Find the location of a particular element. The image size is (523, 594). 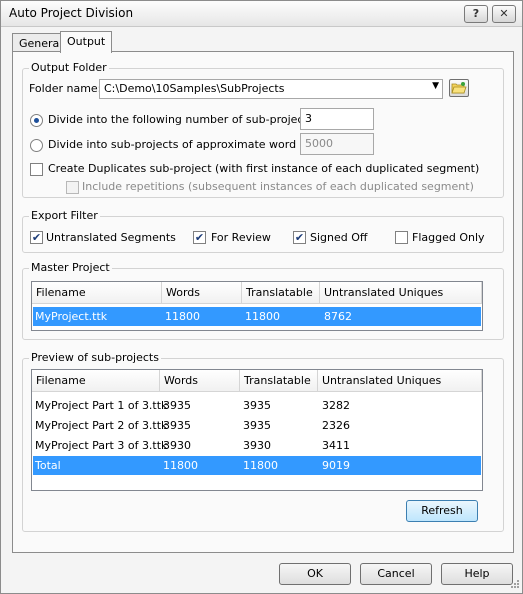

cell-filename: MyProject Part 1 of 3.ttk is located at coordinates (101, 405).